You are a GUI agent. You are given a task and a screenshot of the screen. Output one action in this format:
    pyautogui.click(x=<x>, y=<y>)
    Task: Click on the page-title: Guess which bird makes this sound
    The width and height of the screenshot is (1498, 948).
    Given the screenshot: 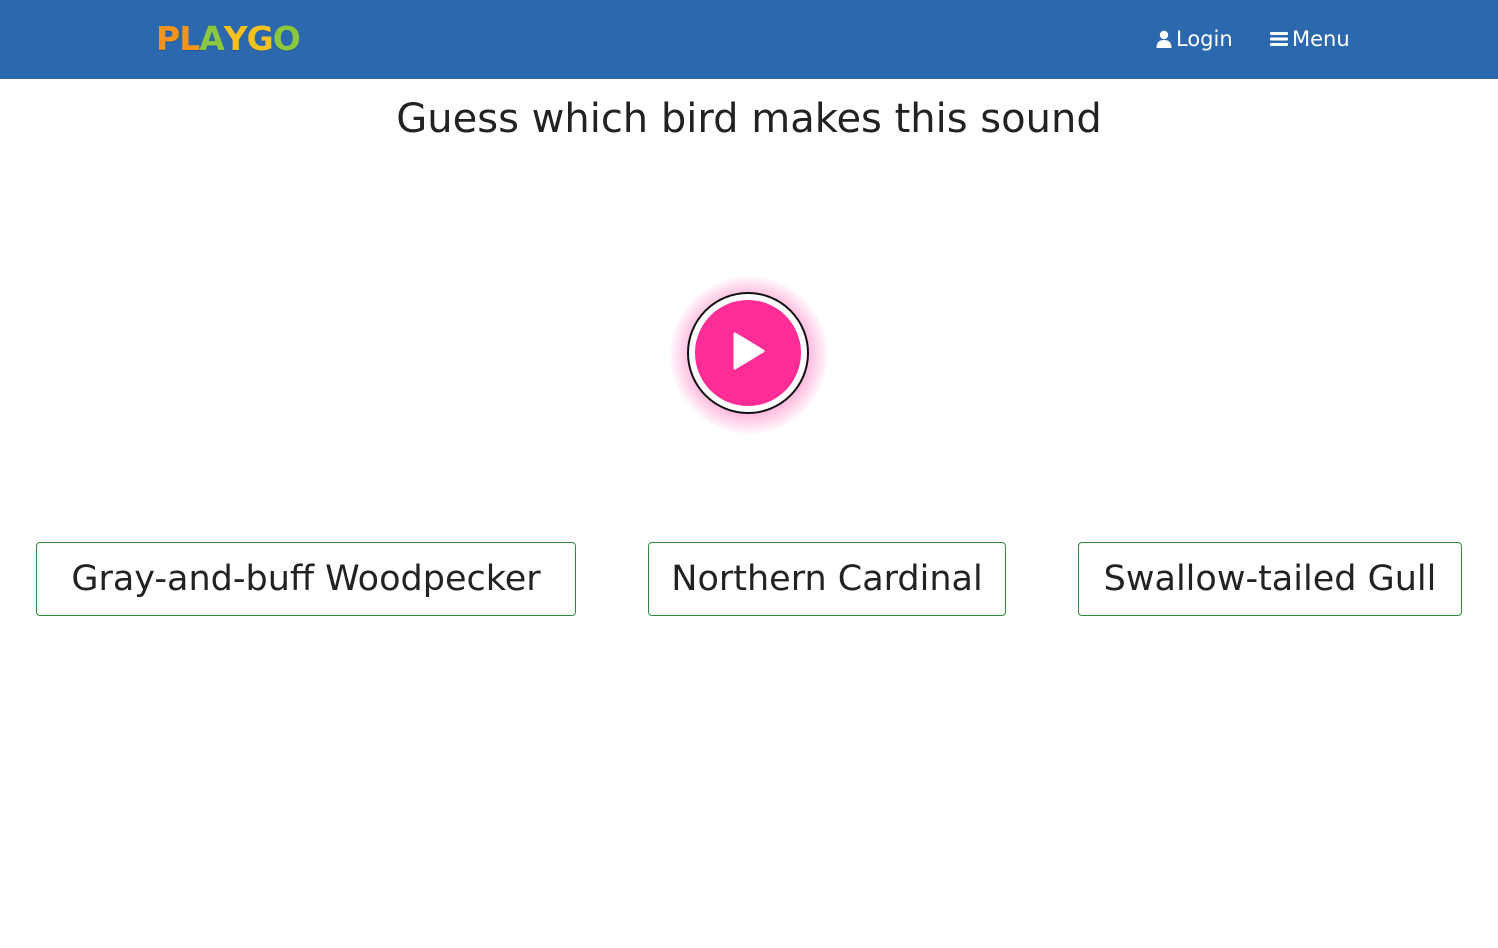 What is the action you would take?
    pyautogui.click(x=749, y=119)
    